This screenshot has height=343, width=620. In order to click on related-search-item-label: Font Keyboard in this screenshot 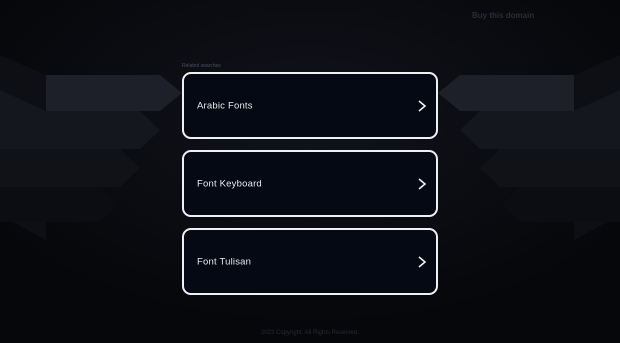, I will do `click(229, 183)`.